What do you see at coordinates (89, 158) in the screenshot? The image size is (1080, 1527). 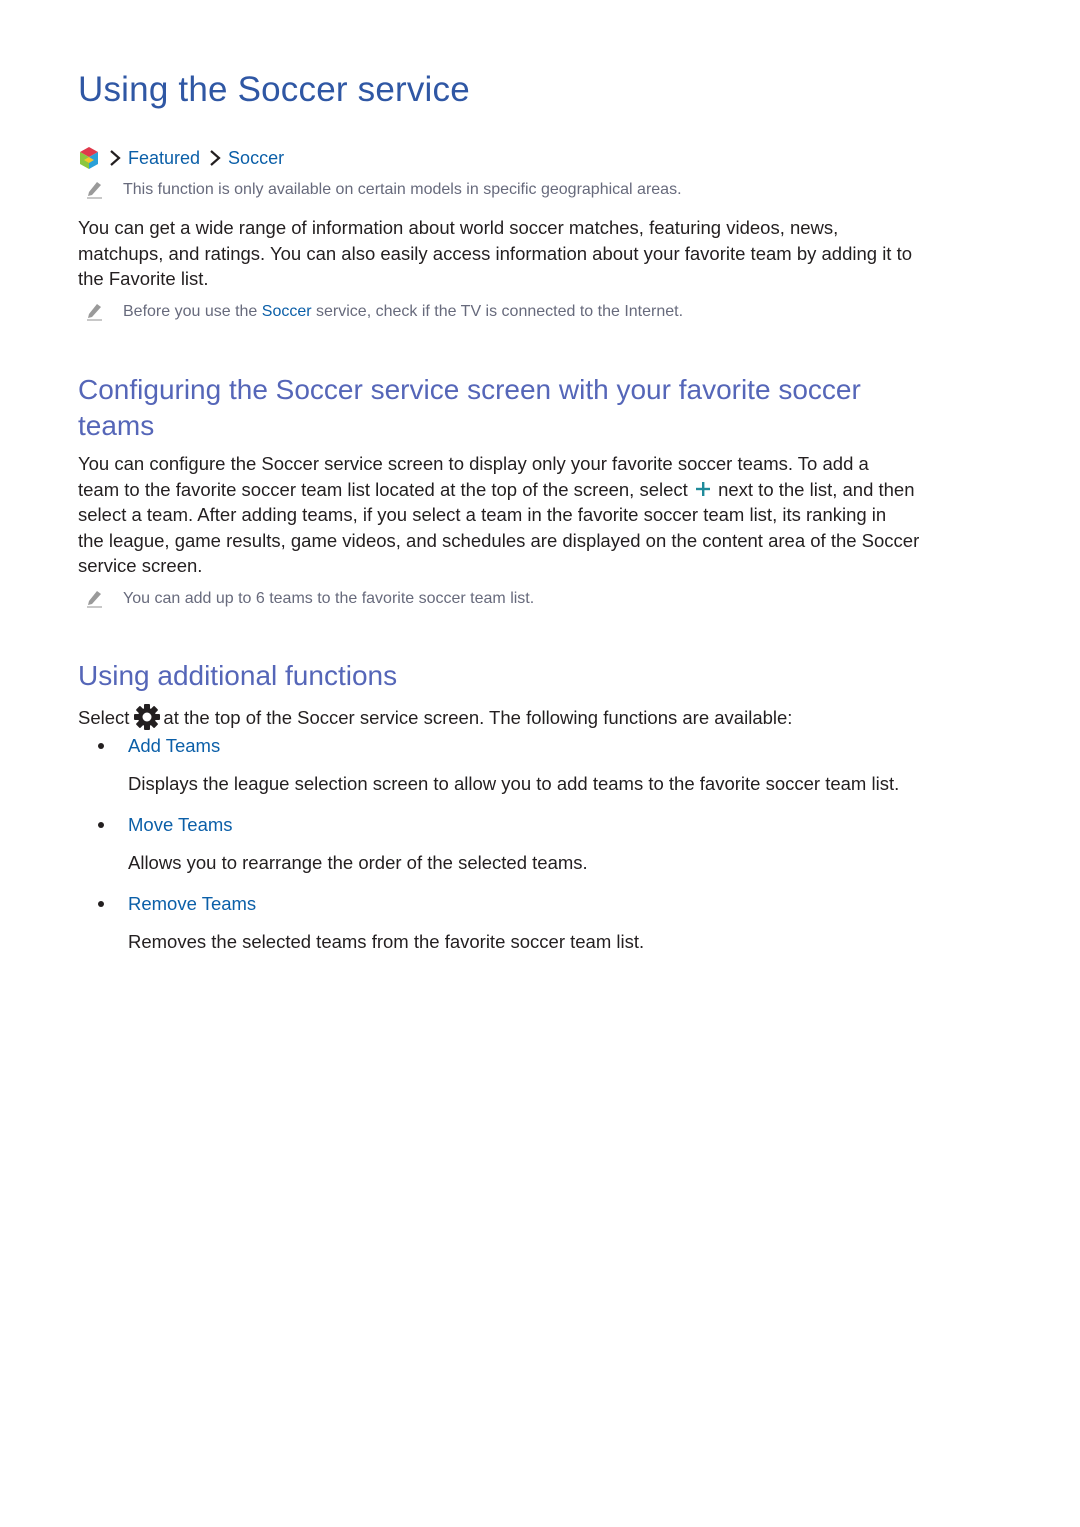 I see `smart-hub-icon` at bounding box center [89, 158].